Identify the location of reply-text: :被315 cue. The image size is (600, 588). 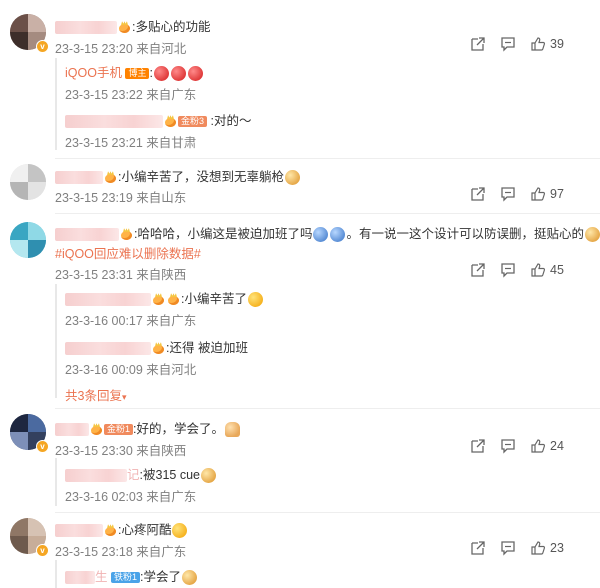
(169, 475).